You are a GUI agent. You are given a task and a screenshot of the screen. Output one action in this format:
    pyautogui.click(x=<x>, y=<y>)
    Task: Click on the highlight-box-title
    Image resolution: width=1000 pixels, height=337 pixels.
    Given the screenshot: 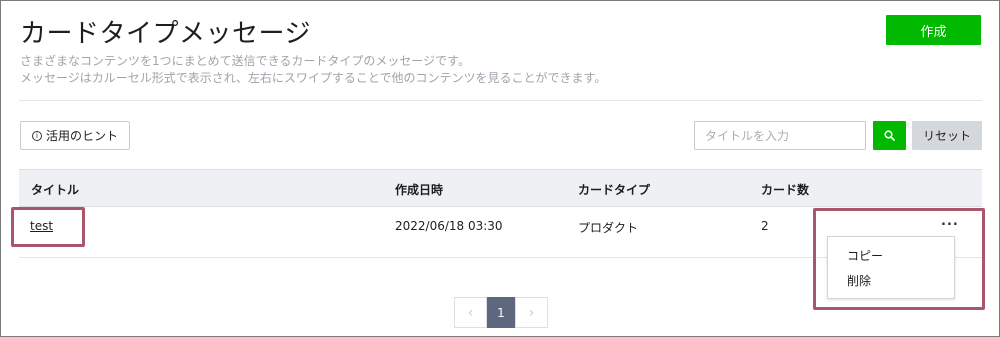 What is the action you would take?
    pyautogui.click(x=48, y=227)
    